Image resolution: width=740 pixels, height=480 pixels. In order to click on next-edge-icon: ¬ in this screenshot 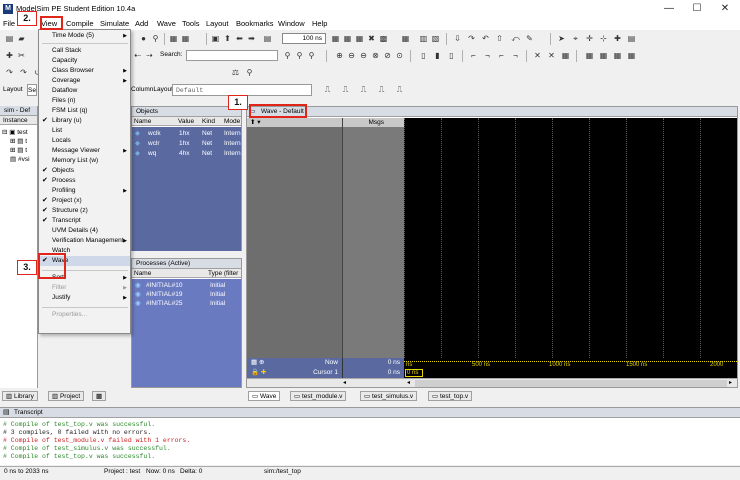, I will do `click(487, 55)`.